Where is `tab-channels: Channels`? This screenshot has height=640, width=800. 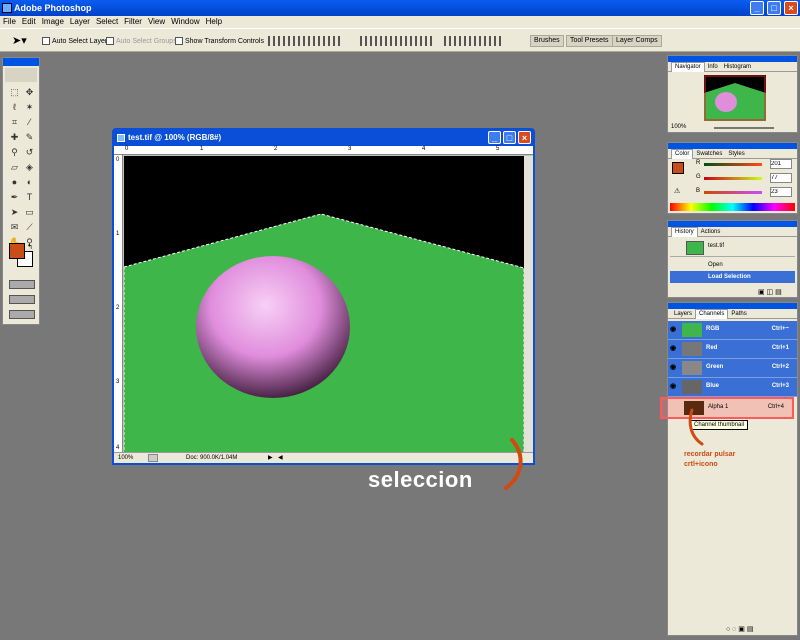
tab-channels: Channels is located at coordinates (712, 314).